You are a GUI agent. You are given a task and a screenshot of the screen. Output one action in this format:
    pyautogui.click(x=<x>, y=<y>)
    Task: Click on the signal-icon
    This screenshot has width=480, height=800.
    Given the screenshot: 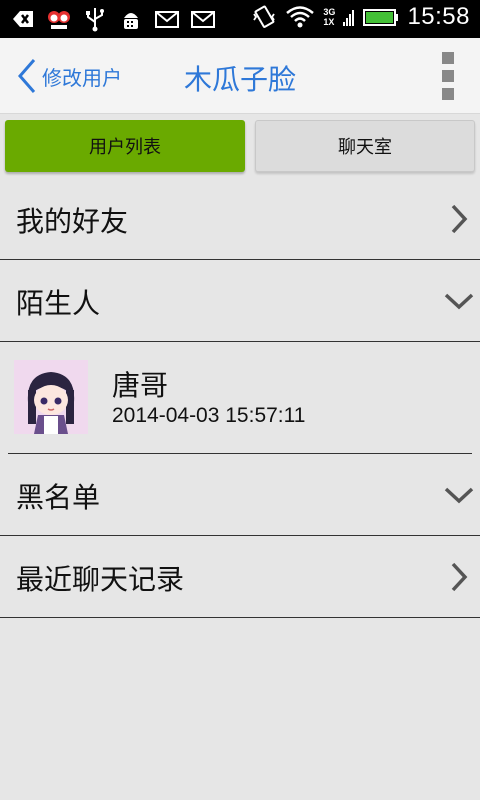 What is the action you would take?
    pyautogui.click(x=349, y=18)
    